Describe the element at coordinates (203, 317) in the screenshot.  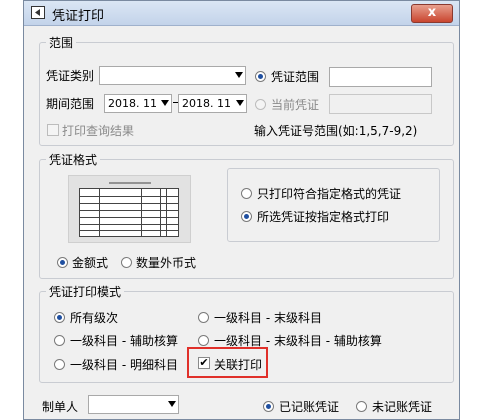
I see `first-last-radio` at that location.